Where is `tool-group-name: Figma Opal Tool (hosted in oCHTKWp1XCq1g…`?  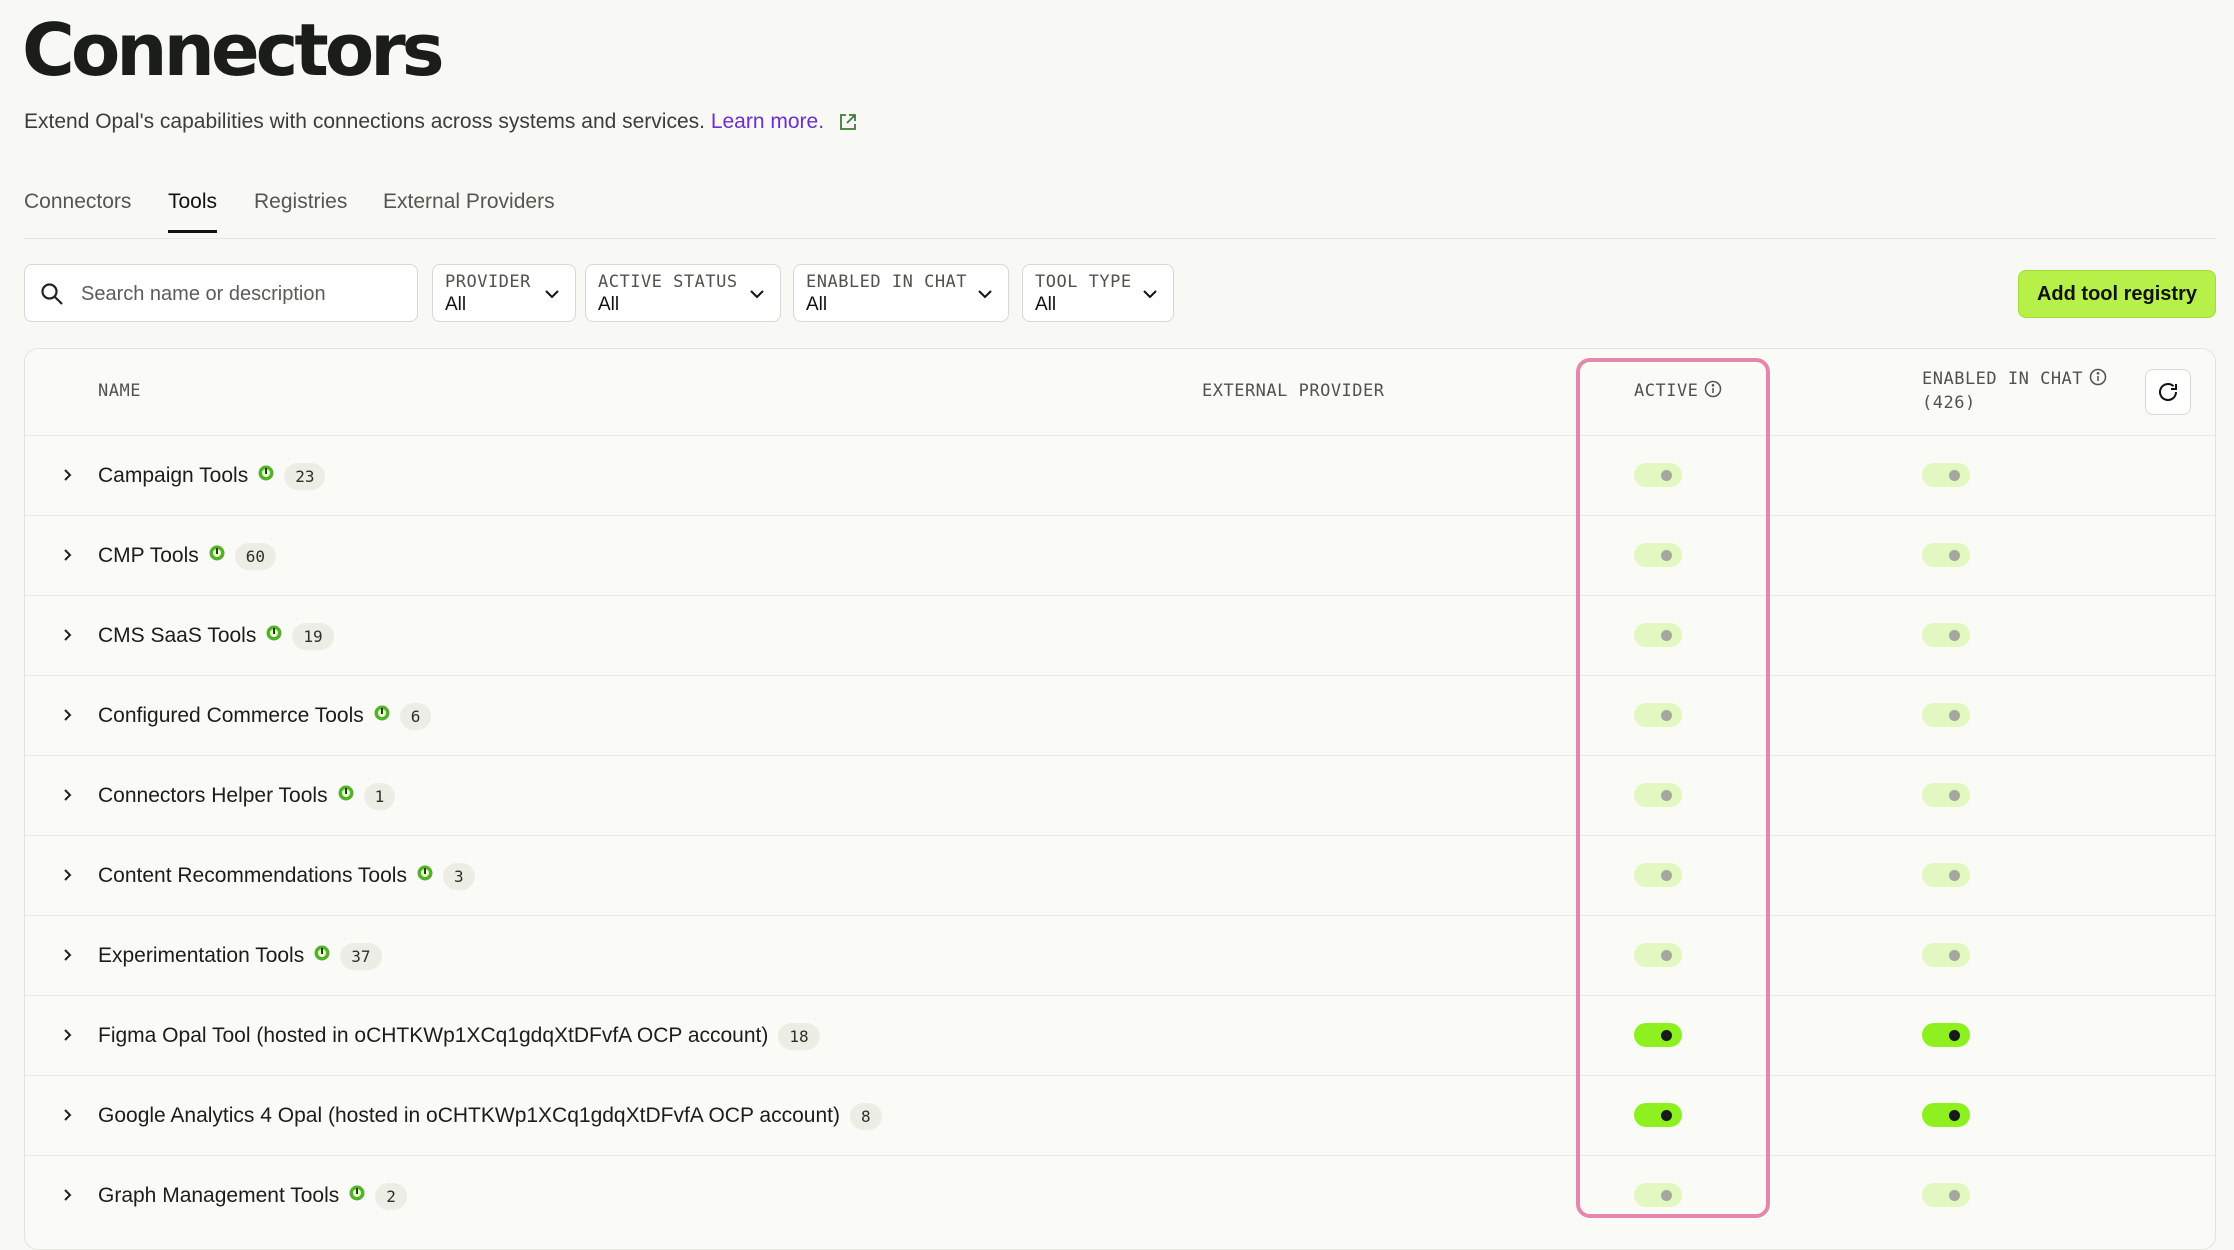 tool-group-name: Figma Opal Tool (hosted in oCHTKWp1XCq1g… is located at coordinates (433, 1035).